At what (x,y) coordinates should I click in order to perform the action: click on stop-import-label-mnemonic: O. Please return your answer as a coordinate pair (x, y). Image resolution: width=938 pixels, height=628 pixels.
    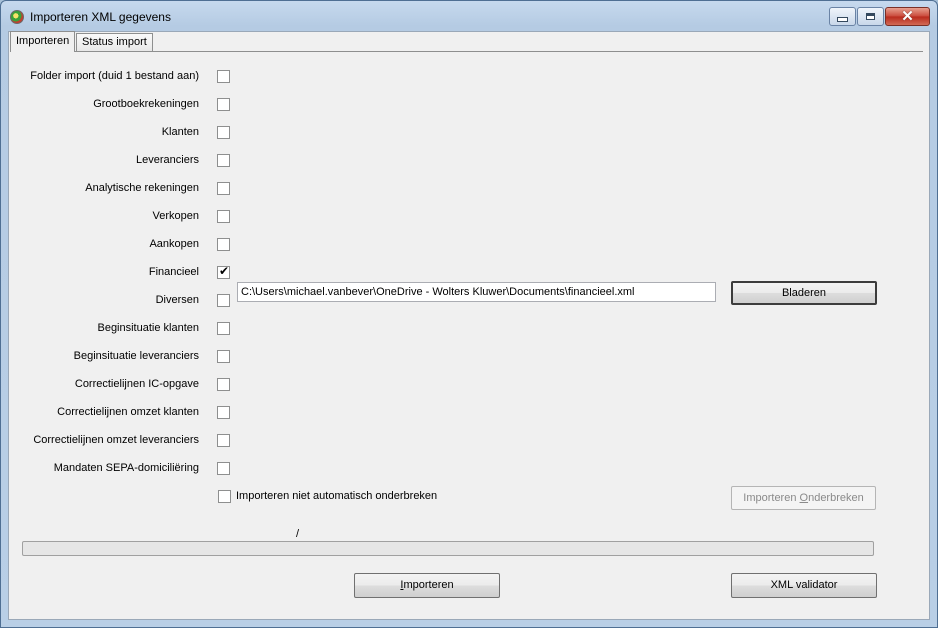
    Looking at the image, I should click on (804, 498).